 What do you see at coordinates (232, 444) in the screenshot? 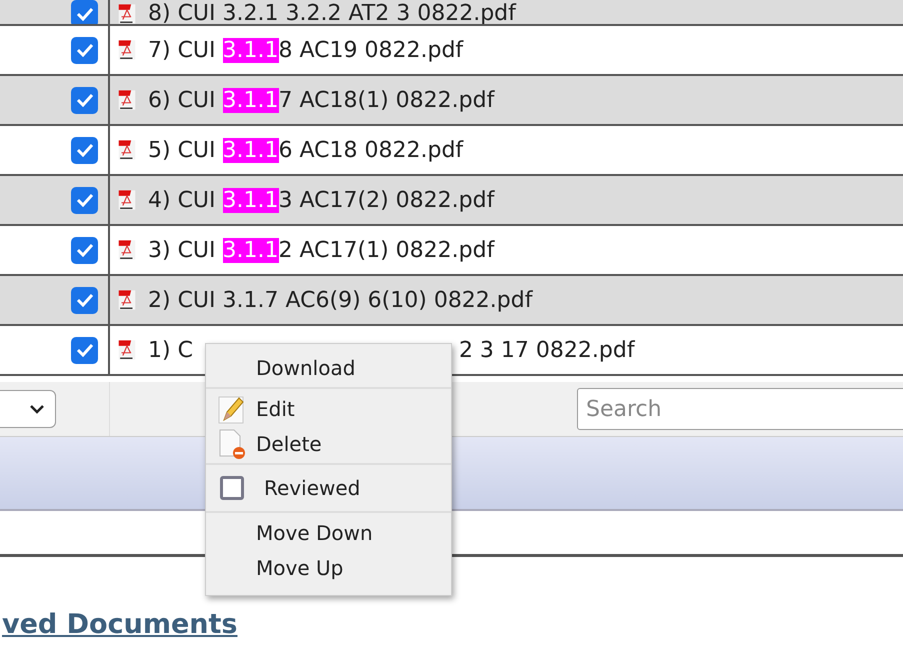
I see `document-remove-icon` at bounding box center [232, 444].